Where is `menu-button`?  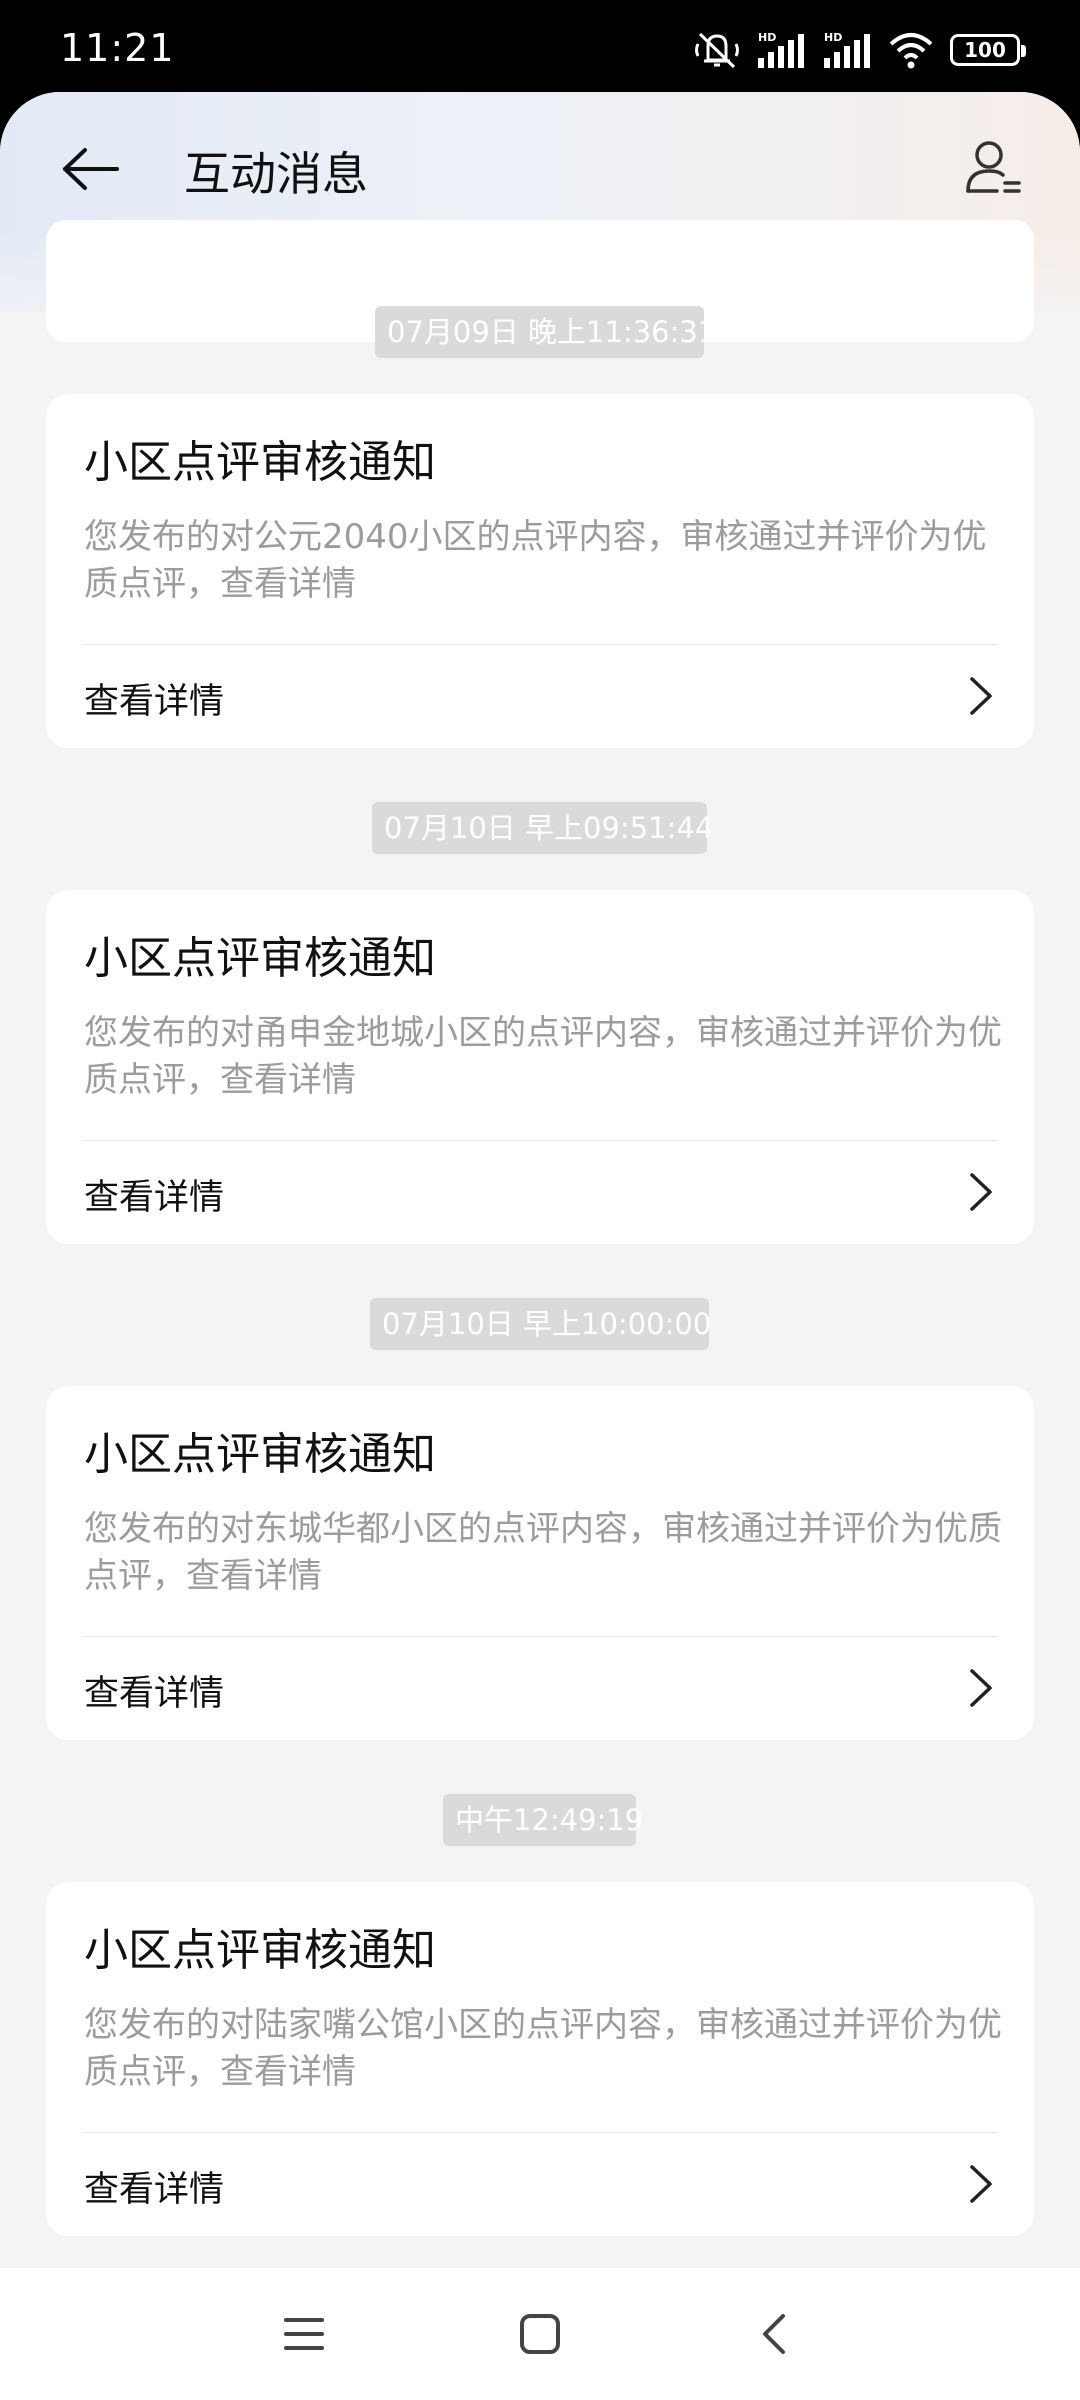
menu-button is located at coordinates (304, 2334).